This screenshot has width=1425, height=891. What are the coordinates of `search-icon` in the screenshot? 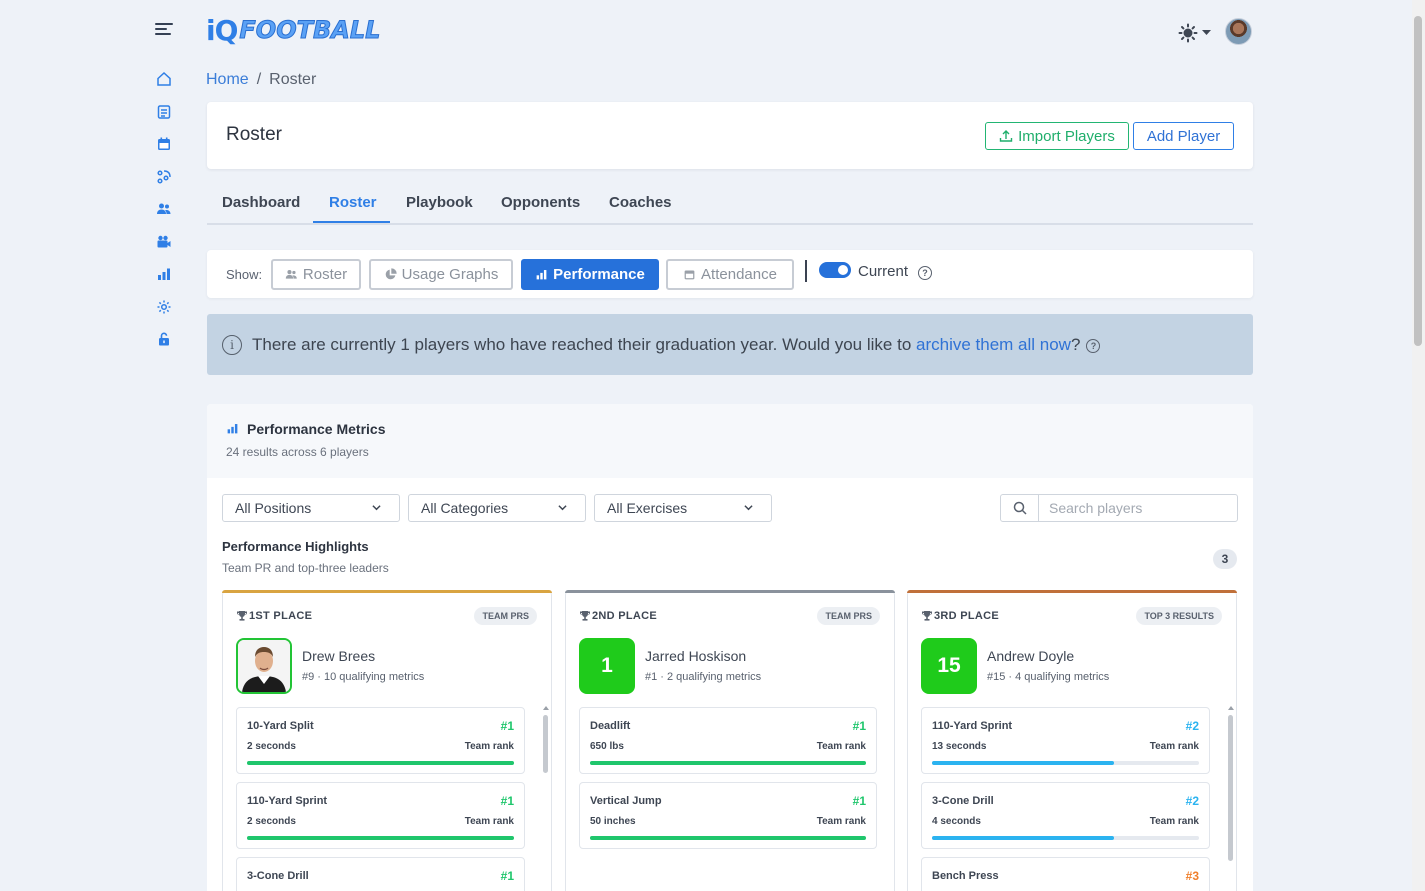 It's located at (1020, 508).